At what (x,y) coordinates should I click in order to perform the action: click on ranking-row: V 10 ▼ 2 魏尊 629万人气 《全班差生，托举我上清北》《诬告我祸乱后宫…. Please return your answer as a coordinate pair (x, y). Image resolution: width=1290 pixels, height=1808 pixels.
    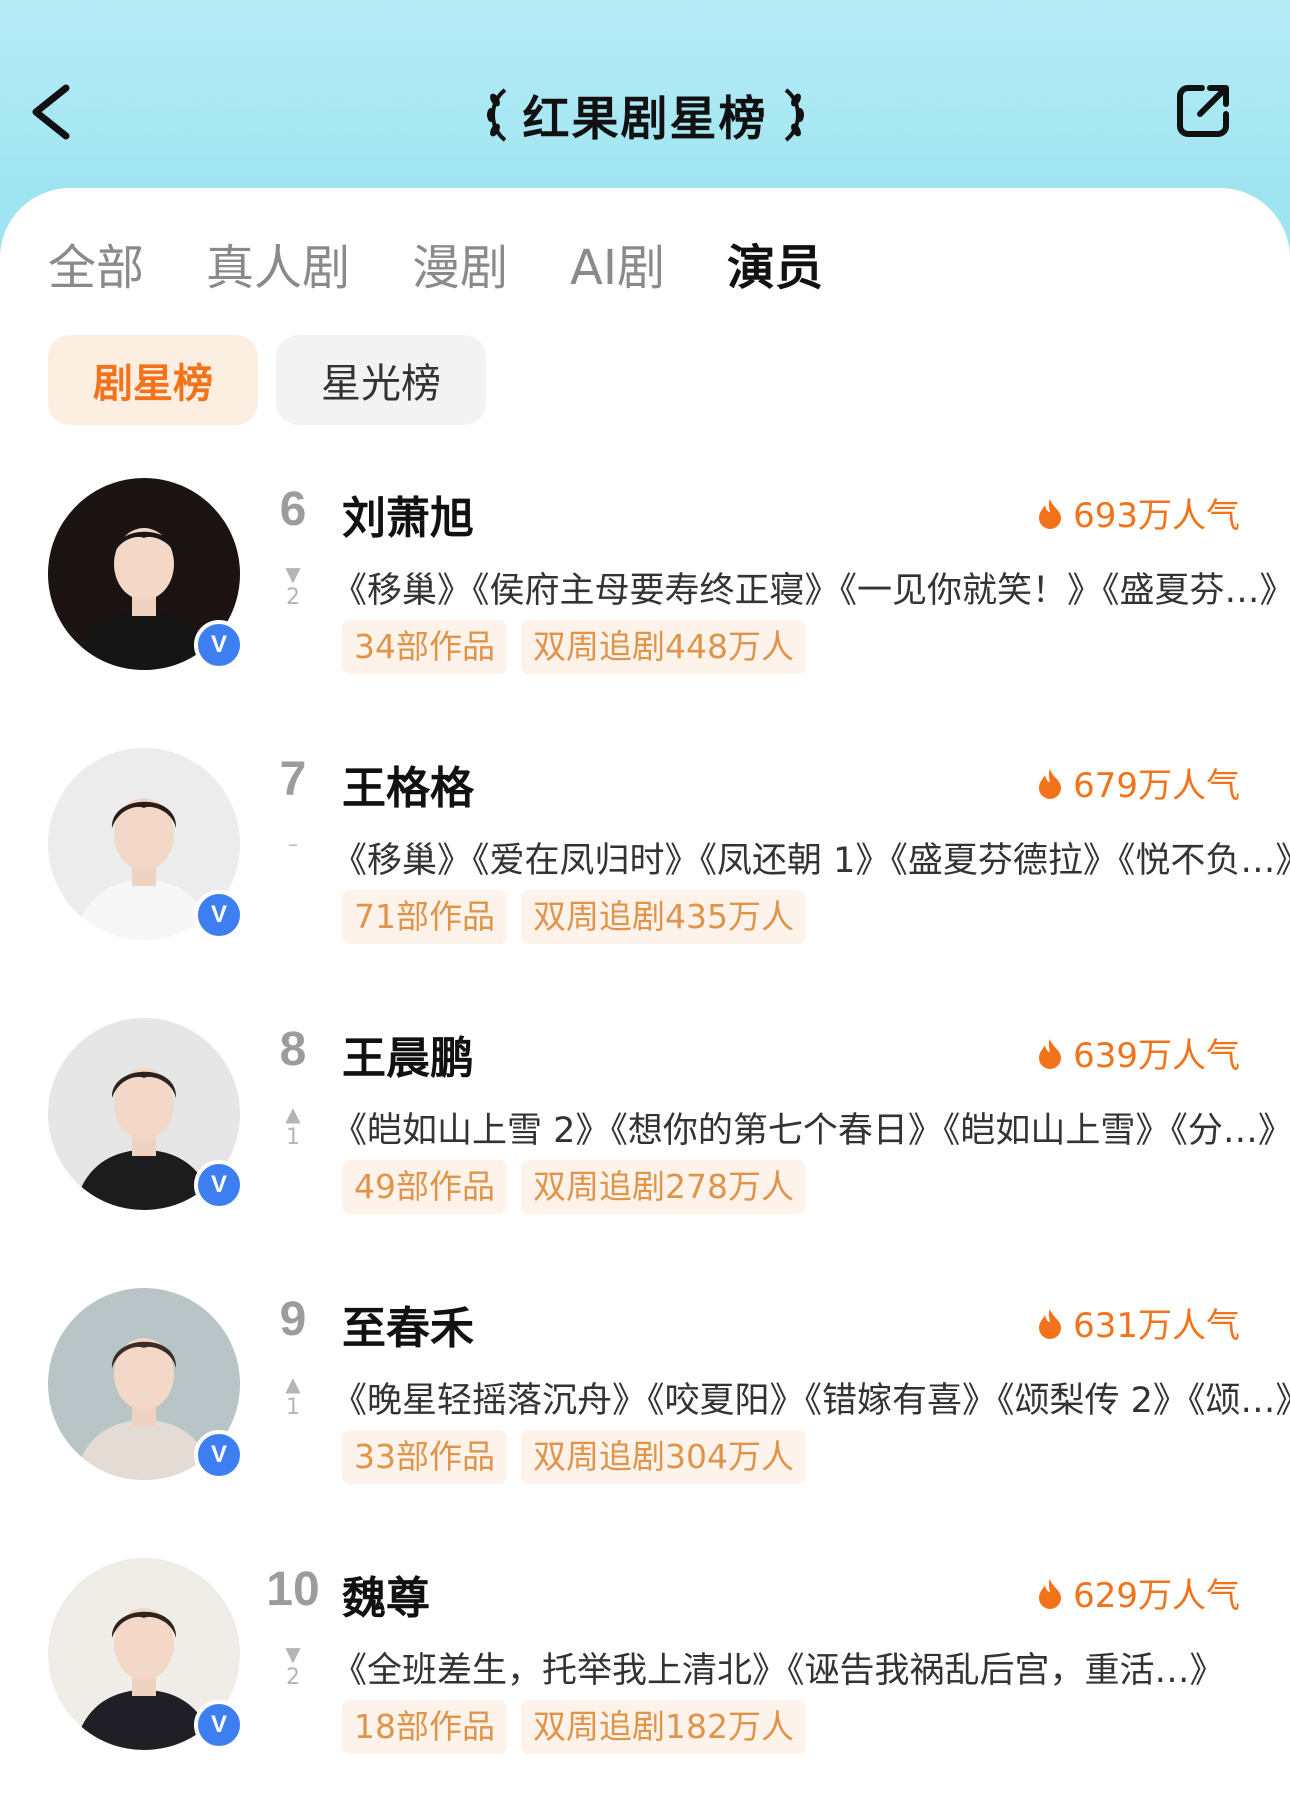
    Looking at the image, I should click on (645, 1652).